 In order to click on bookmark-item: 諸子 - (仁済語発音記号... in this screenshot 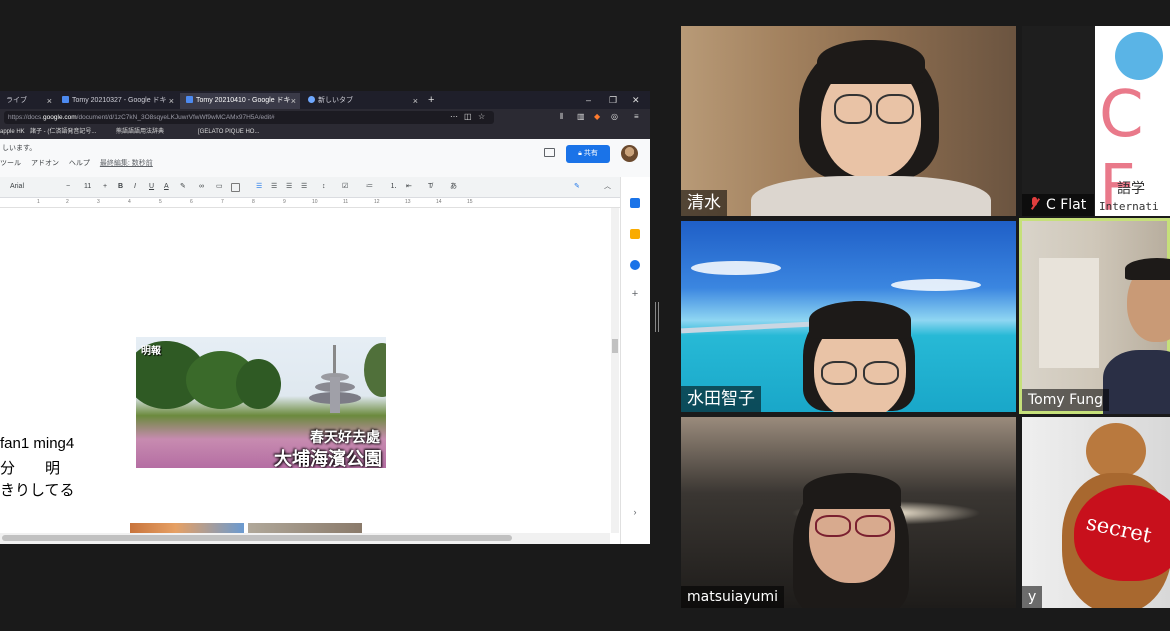, I will do `click(63, 132)`.